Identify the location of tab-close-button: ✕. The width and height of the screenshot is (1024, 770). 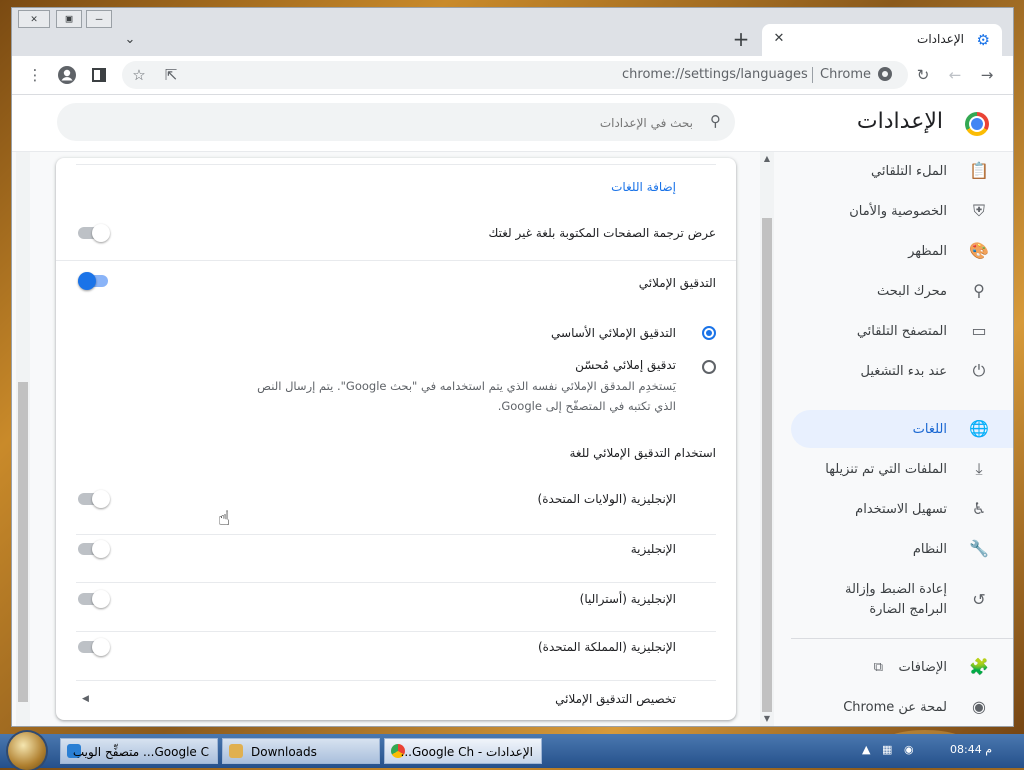
(779, 39).